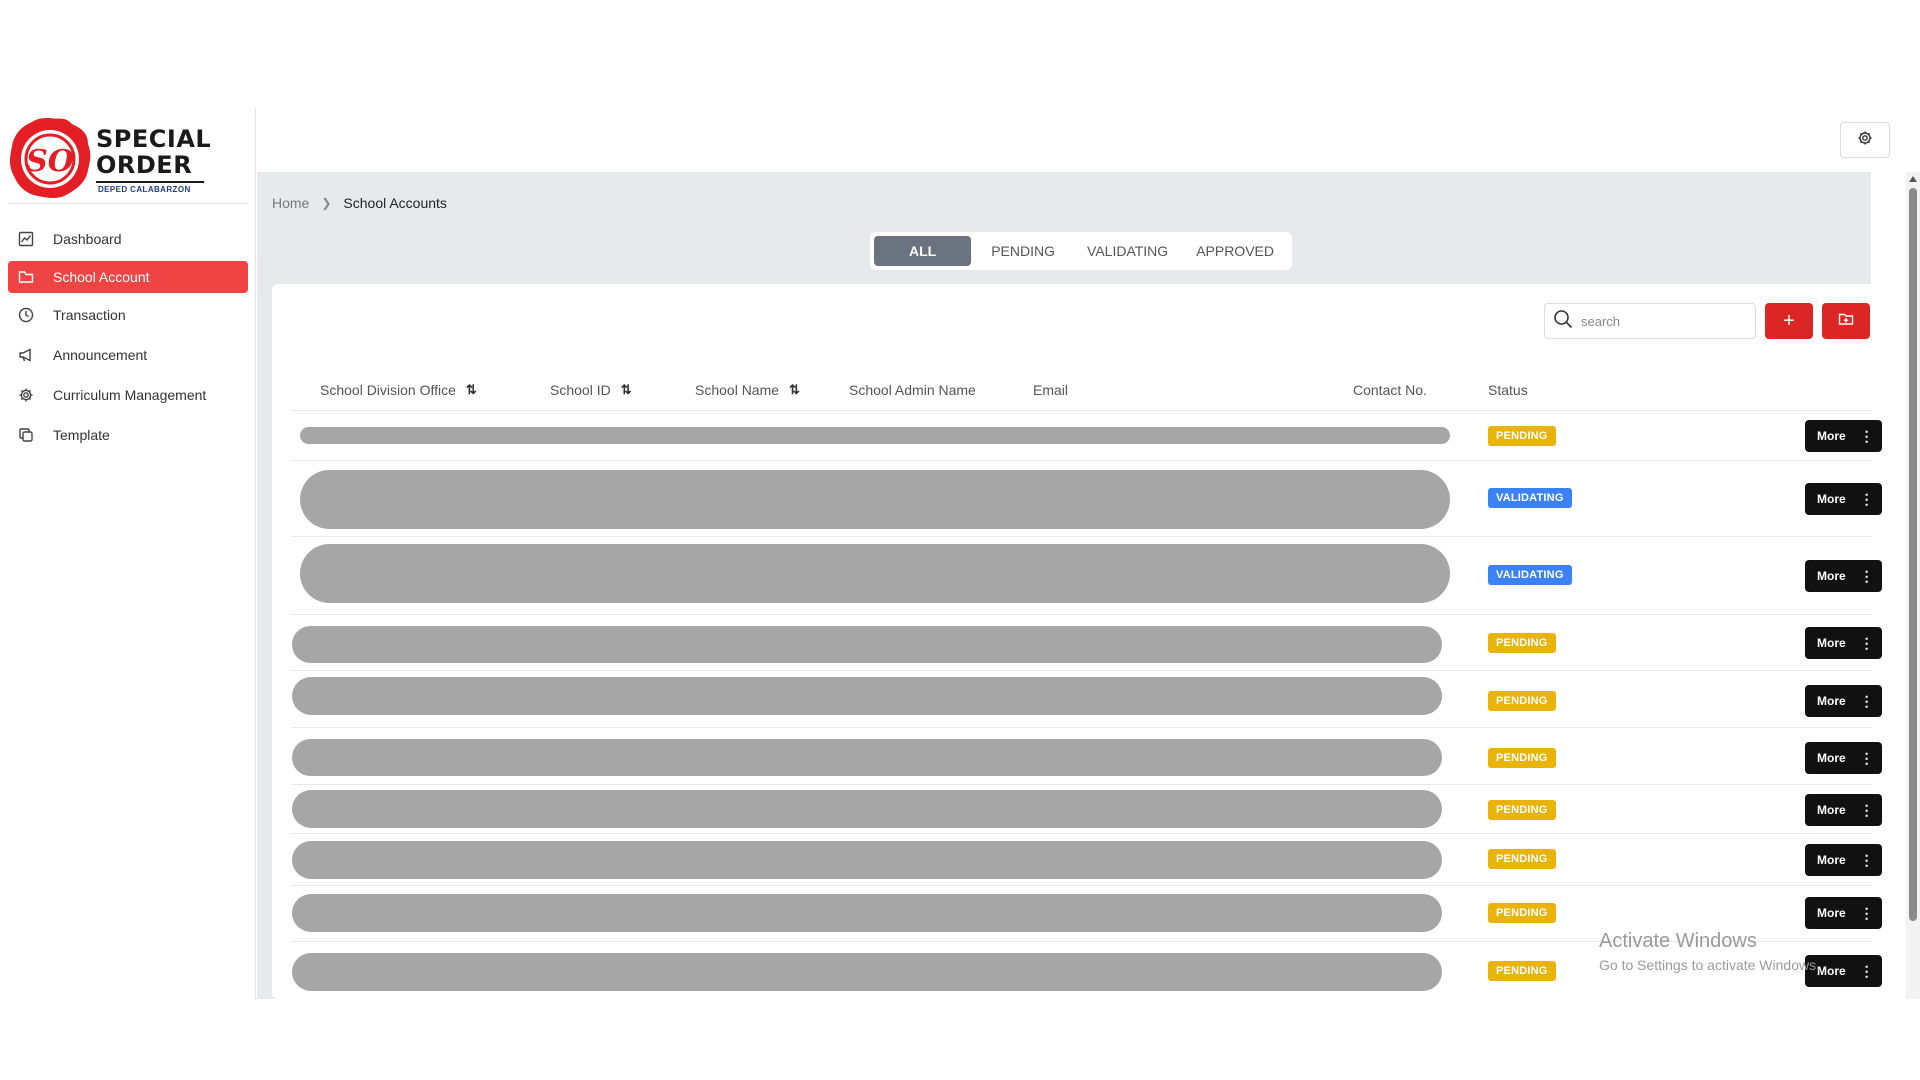 The width and height of the screenshot is (1920, 1080). I want to click on scrollbar-thumb, so click(1913, 554).